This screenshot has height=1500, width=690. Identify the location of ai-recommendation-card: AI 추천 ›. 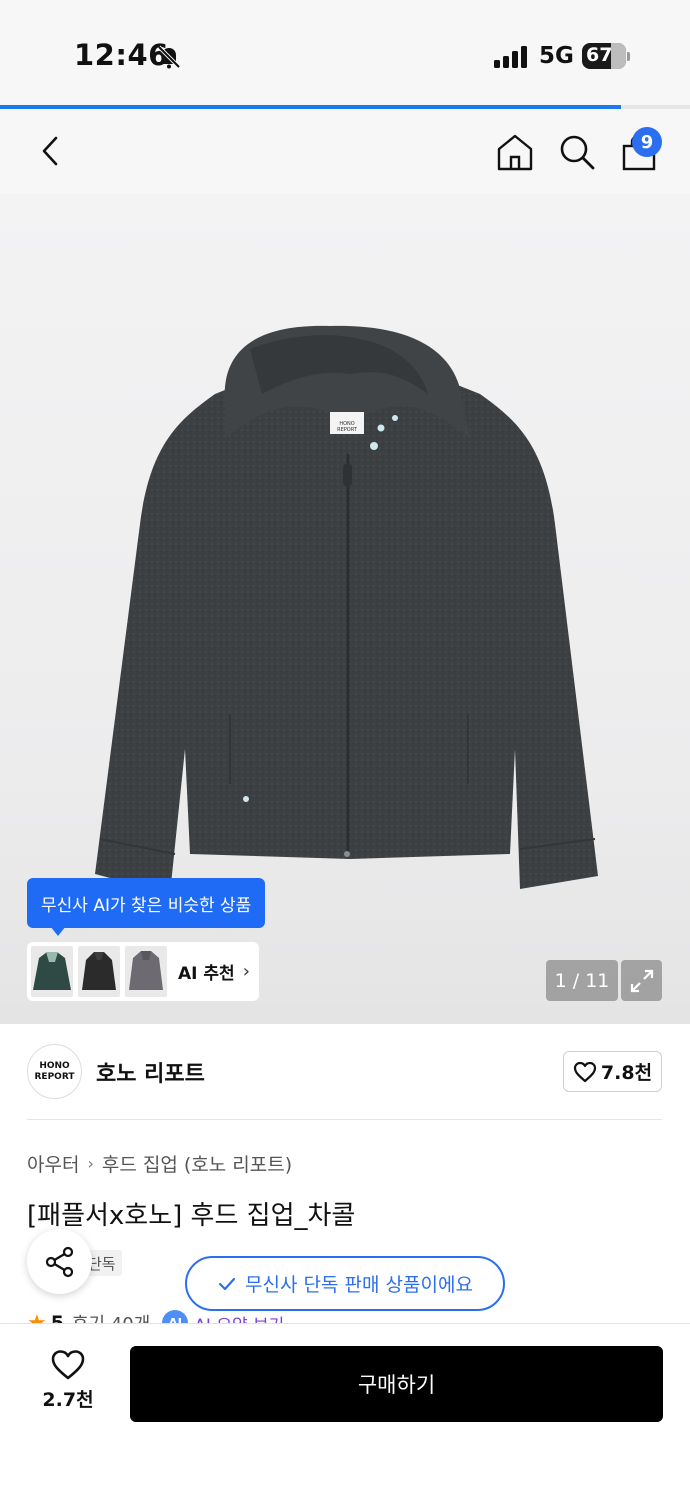
(143, 971).